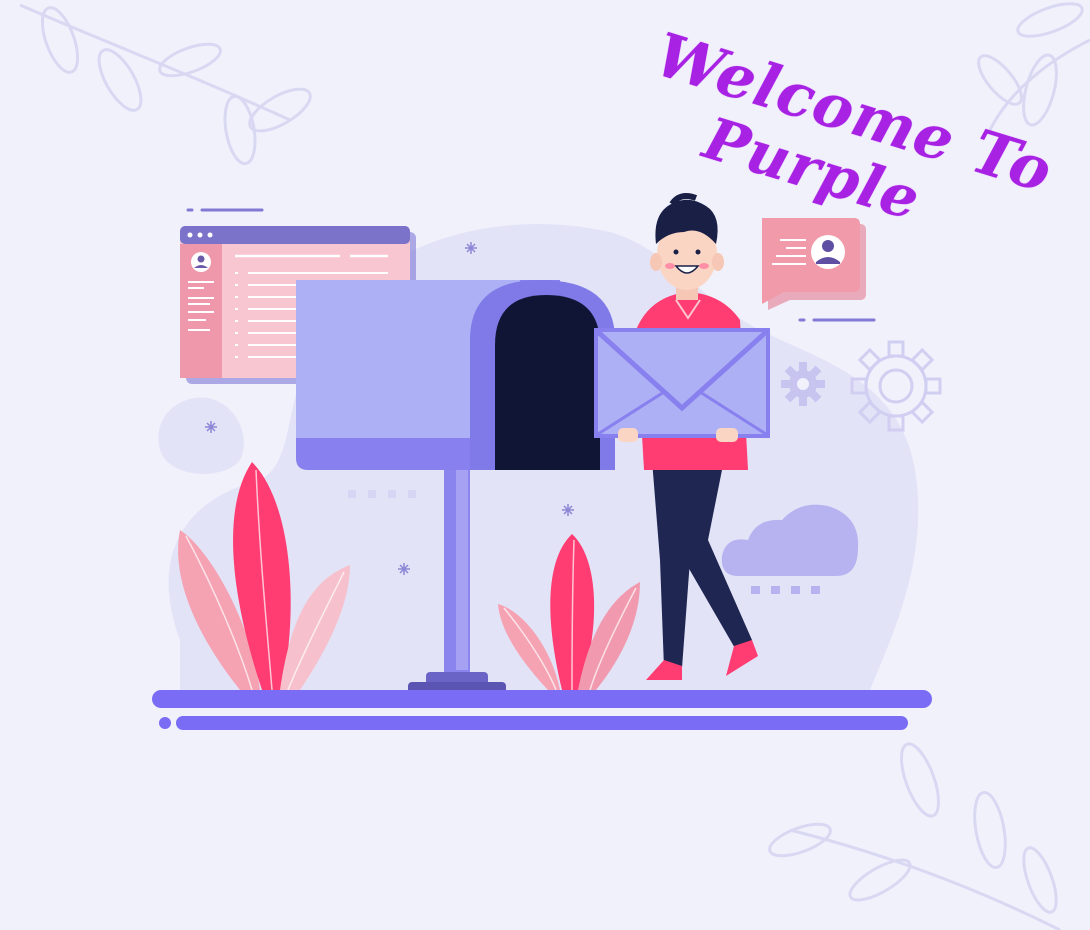 This screenshot has height=930, width=1090. Describe the element at coordinates (896, 386) in the screenshot. I see `gear-large-outline-icon` at that location.